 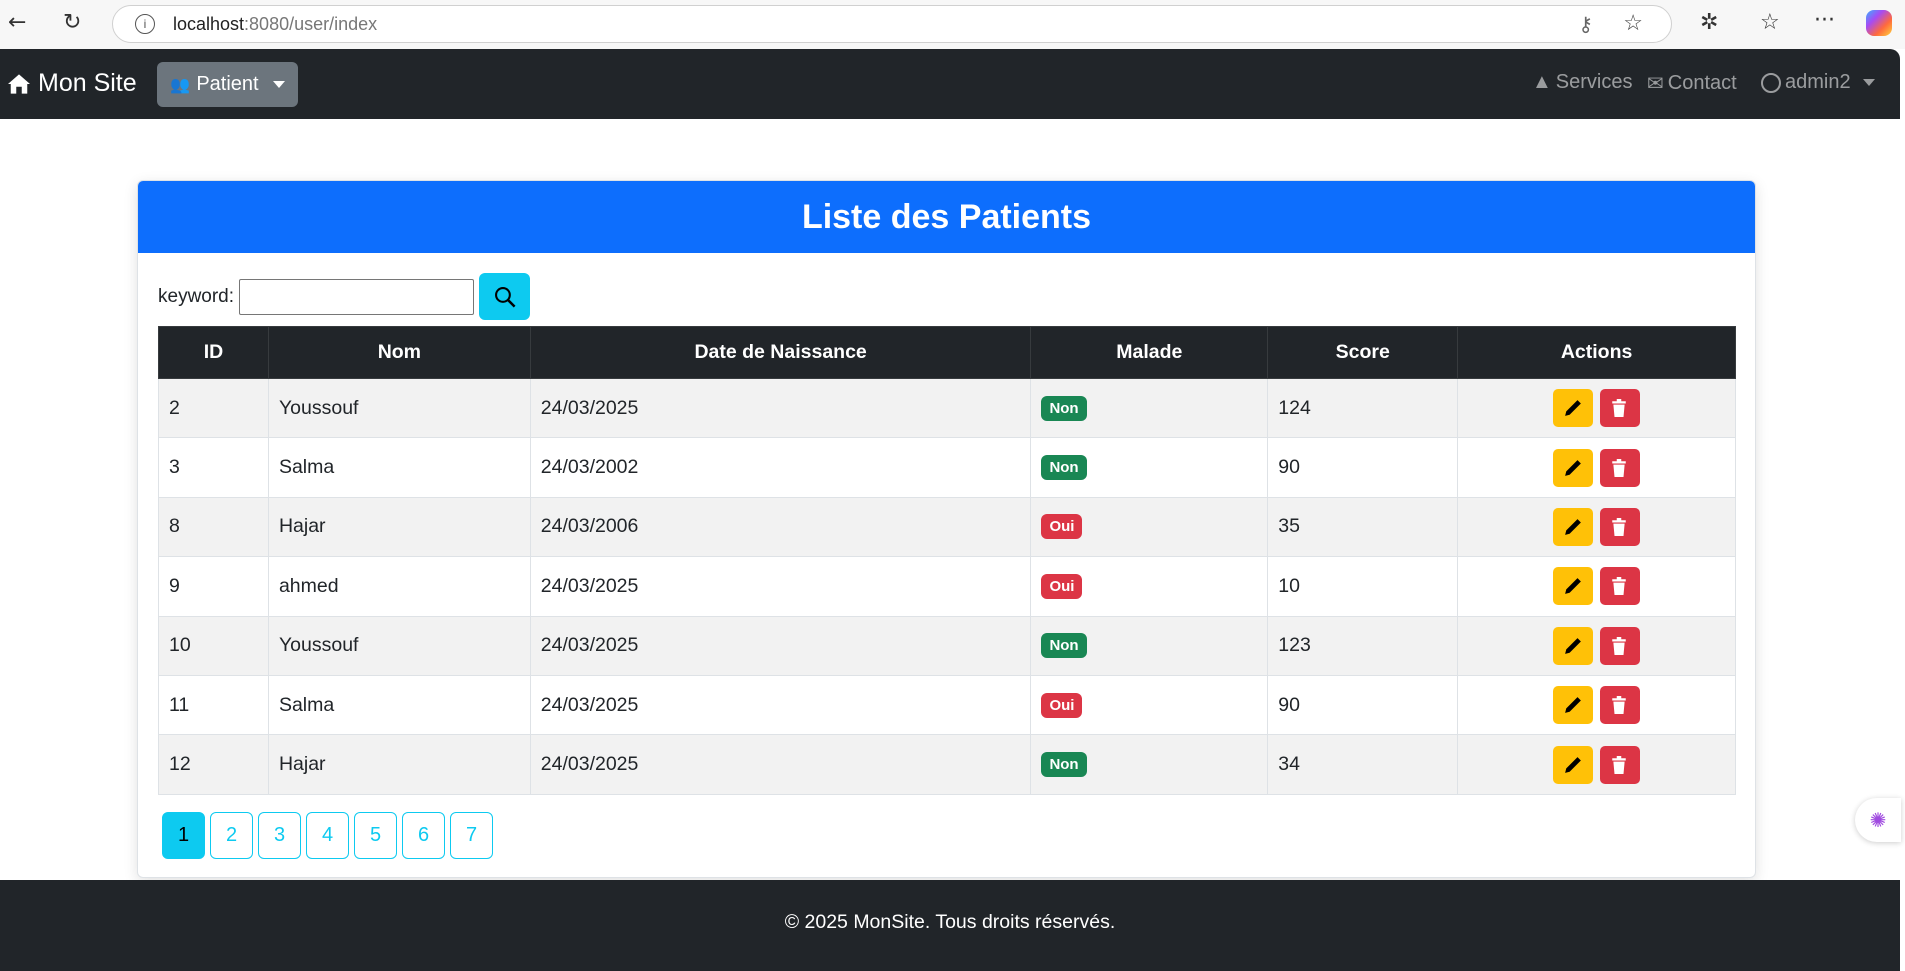 What do you see at coordinates (1585, 24) in the screenshot?
I see `key-icon: ⚷` at bounding box center [1585, 24].